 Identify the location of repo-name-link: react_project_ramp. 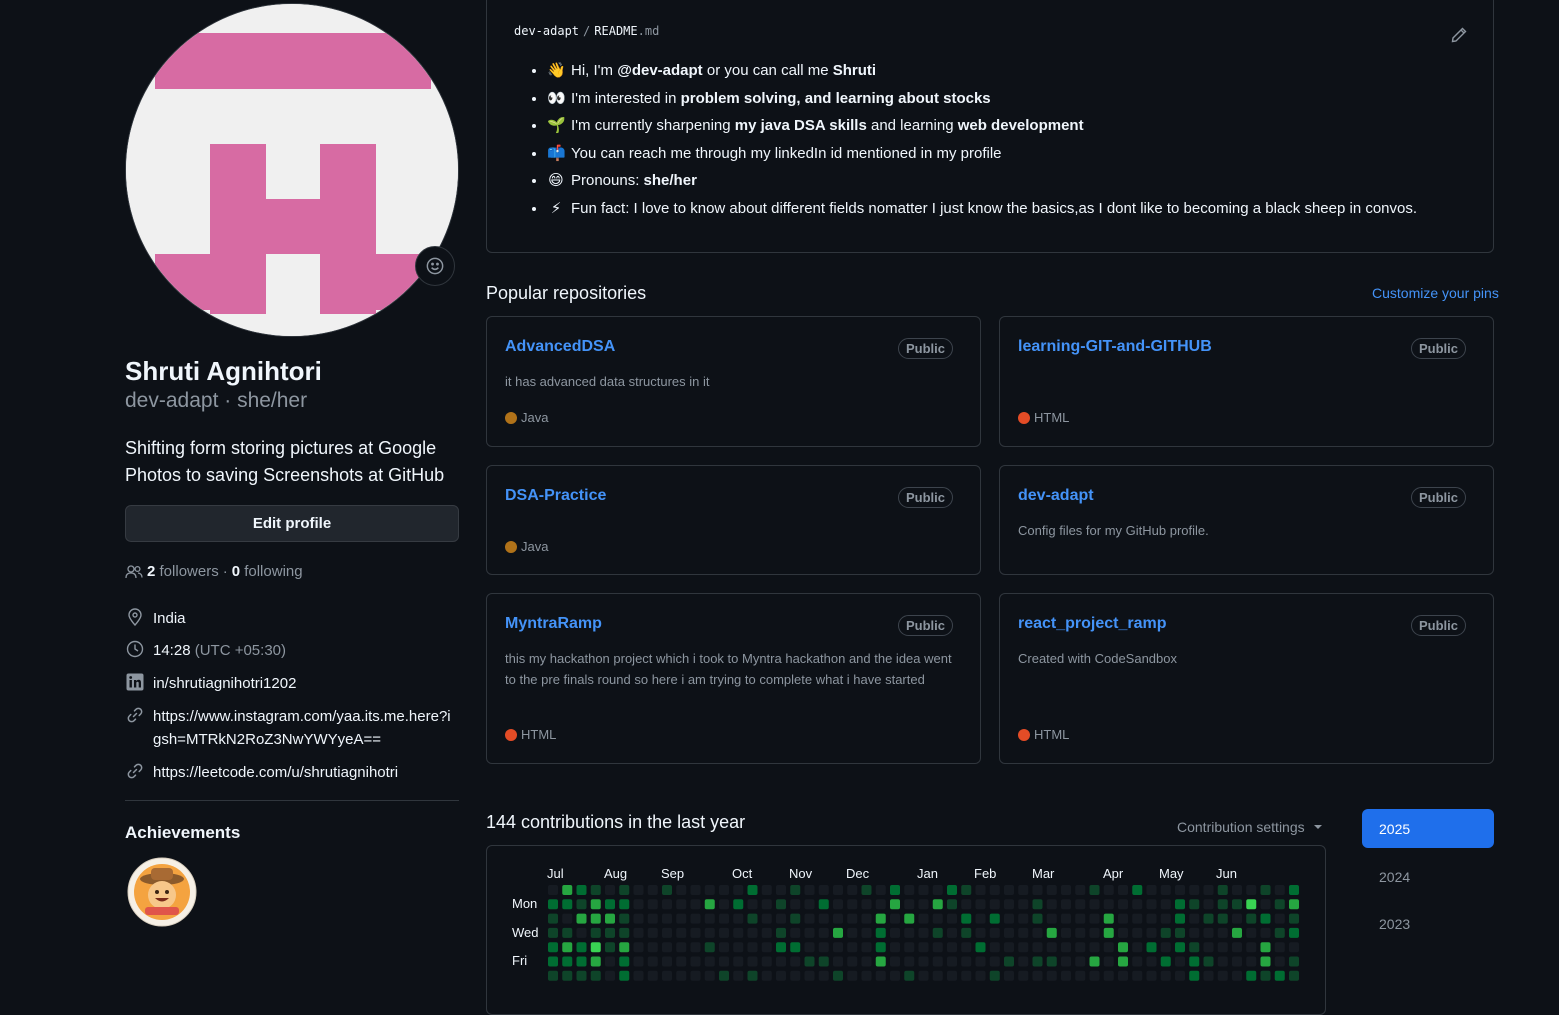
(1092, 624).